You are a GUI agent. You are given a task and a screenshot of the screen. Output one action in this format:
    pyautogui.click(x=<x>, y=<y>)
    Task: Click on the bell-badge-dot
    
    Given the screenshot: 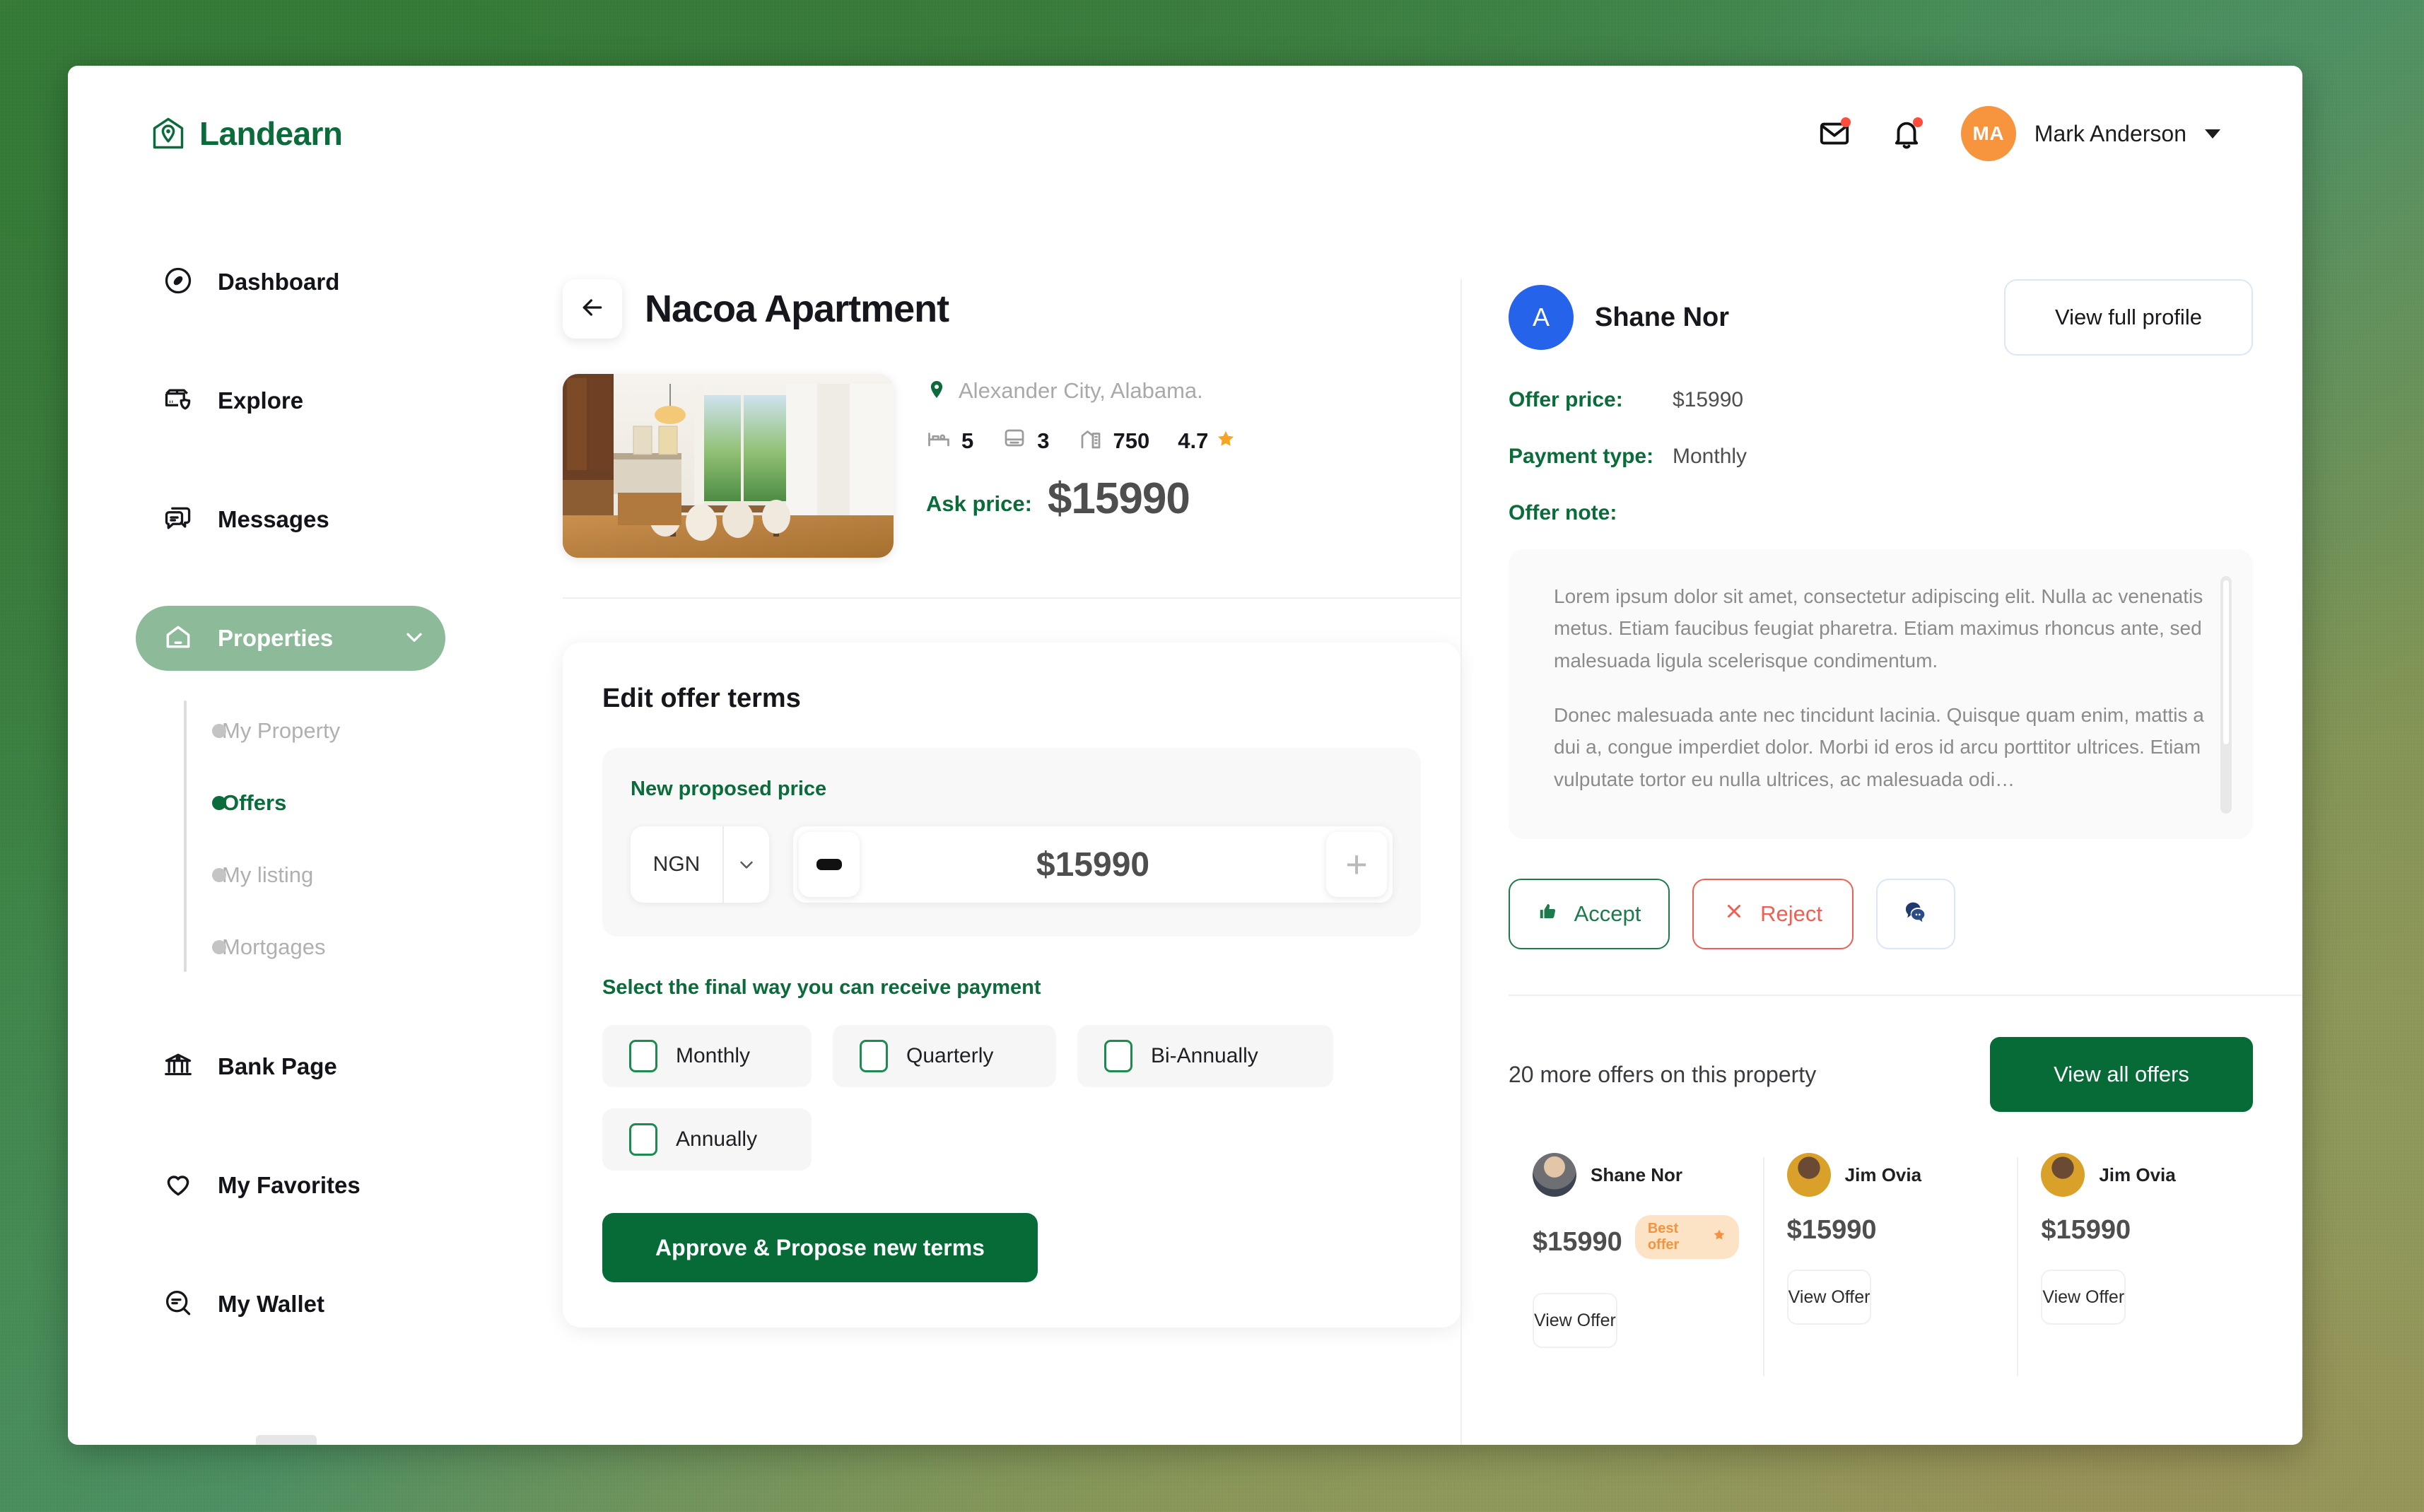 What is the action you would take?
    pyautogui.click(x=1918, y=122)
    